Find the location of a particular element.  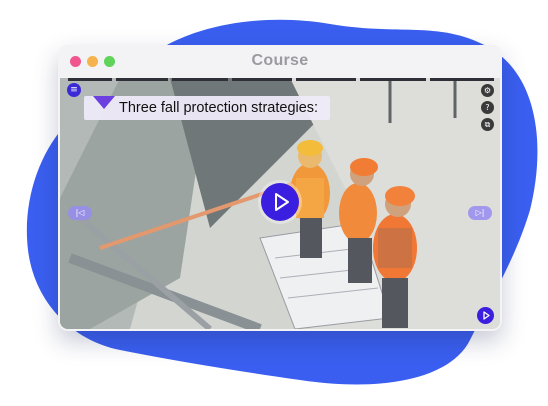

caption-marker-icon is located at coordinates (104, 102).